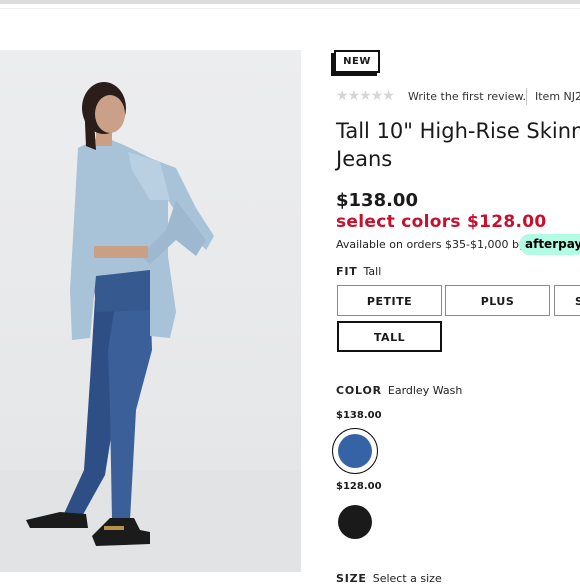 The image size is (580, 585). I want to click on swatch-group-price: $138.00, so click(359, 415).